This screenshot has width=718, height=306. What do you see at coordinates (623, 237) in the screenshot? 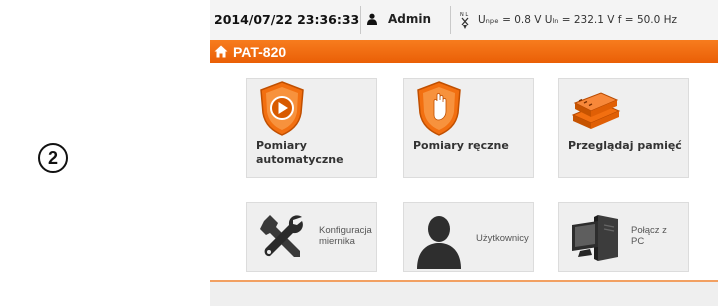
I see `tile-connect-pc: Połącz z PC` at bounding box center [623, 237].